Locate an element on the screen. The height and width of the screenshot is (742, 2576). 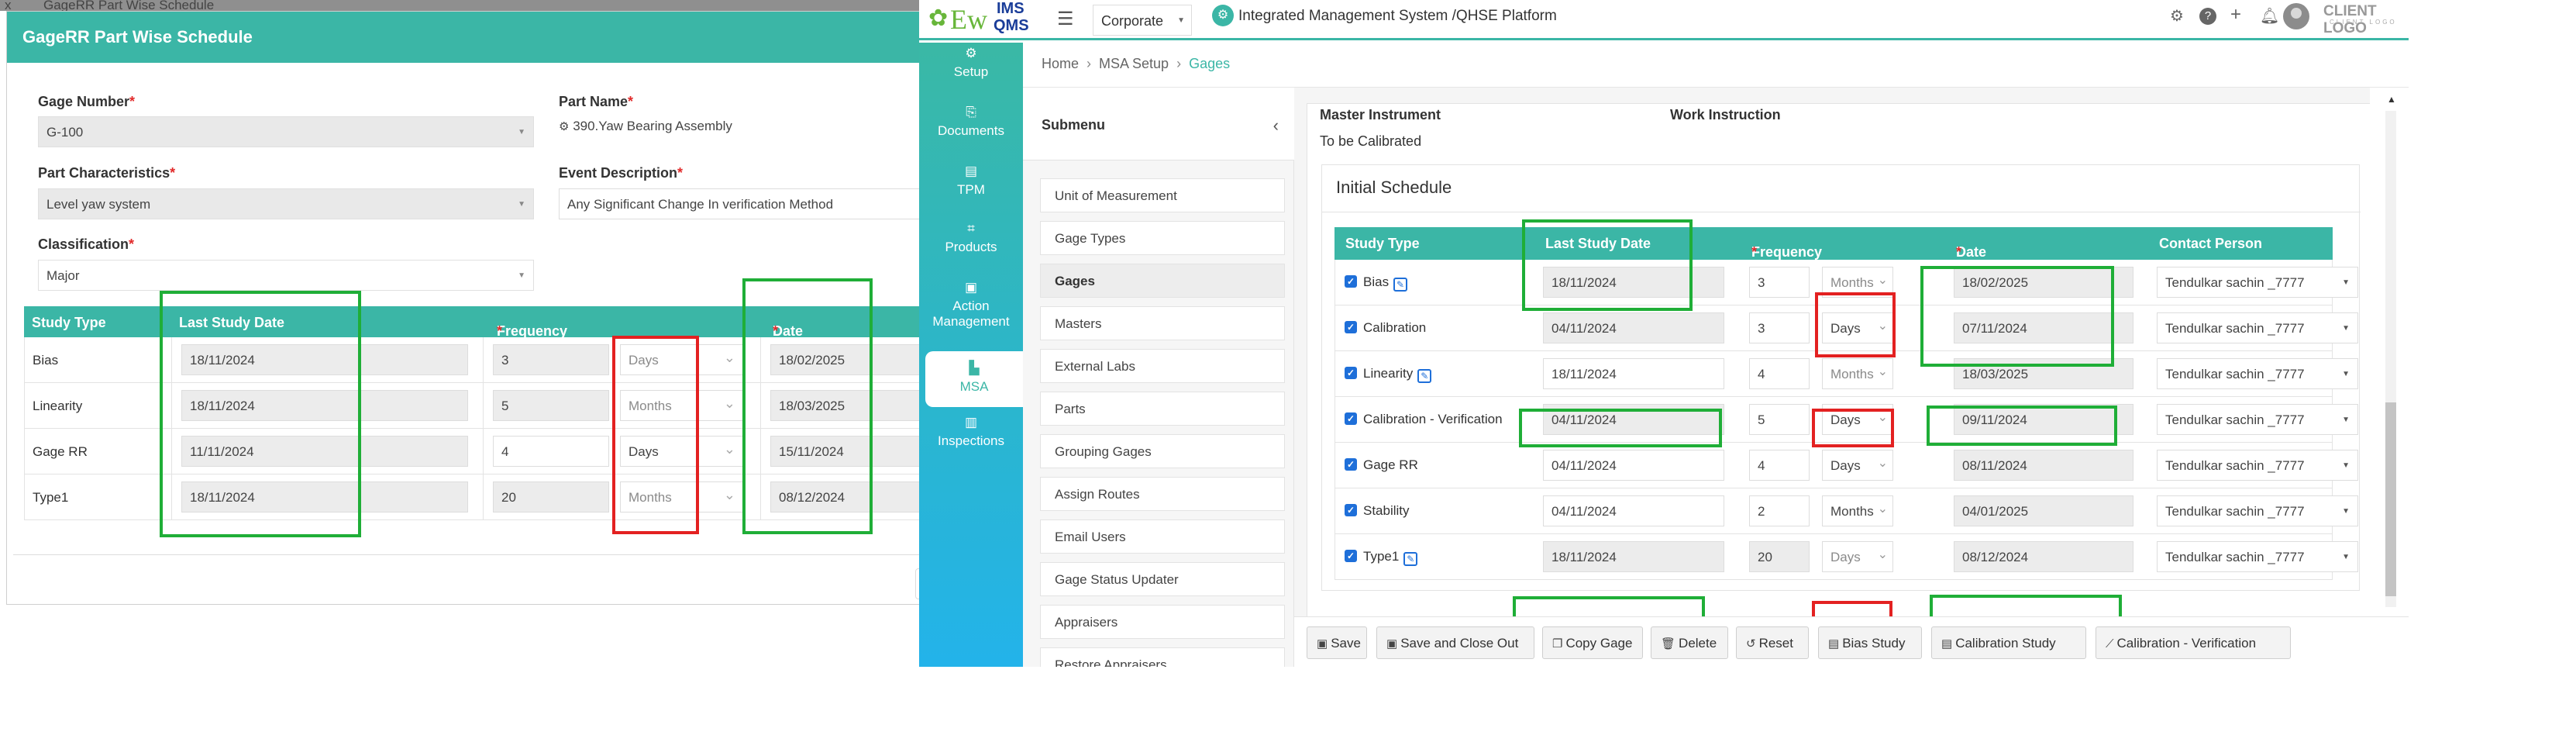
submenu-item-appraisers: Appraisers is located at coordinates (1162, 622).